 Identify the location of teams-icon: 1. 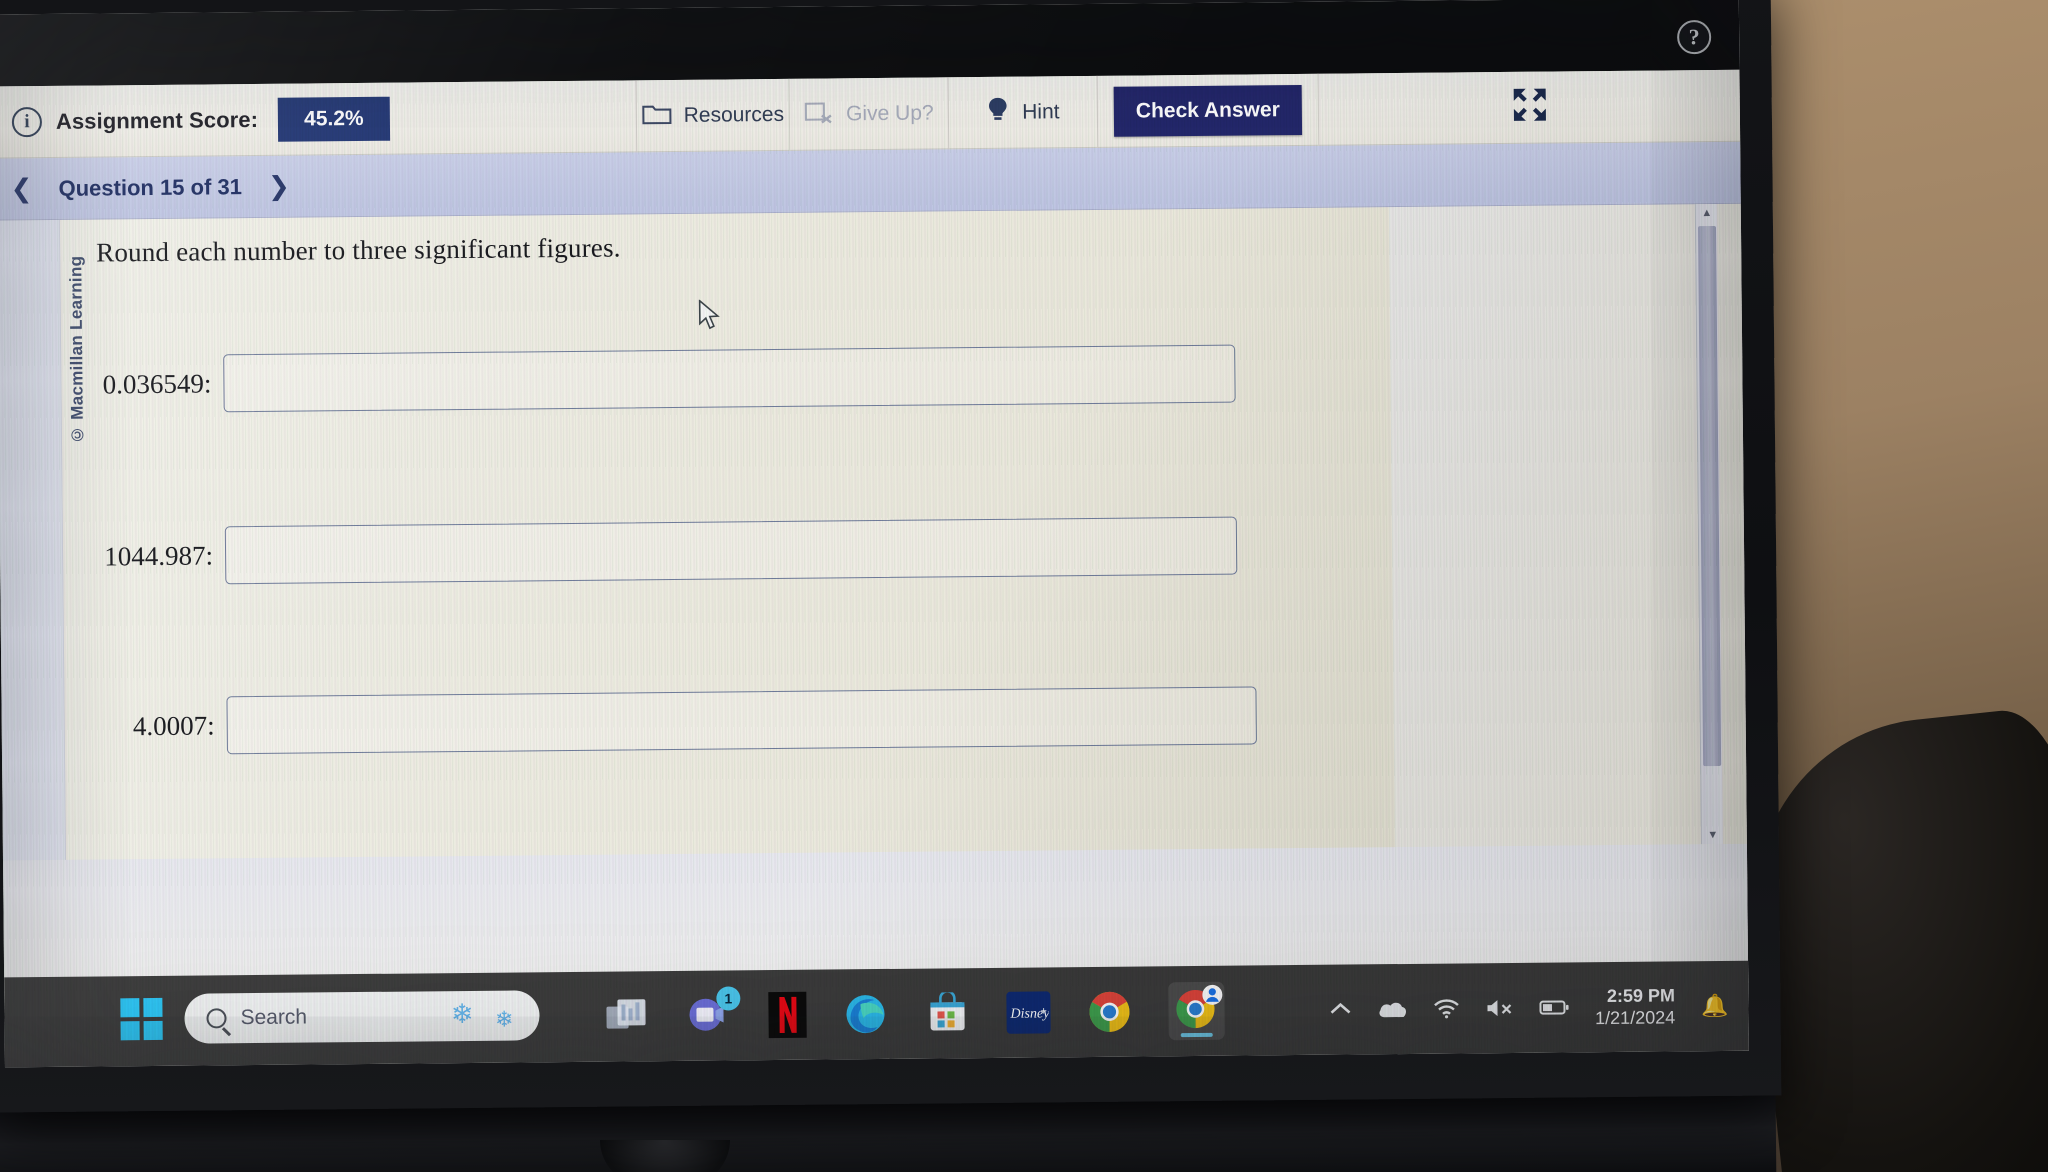
(713, 1012).